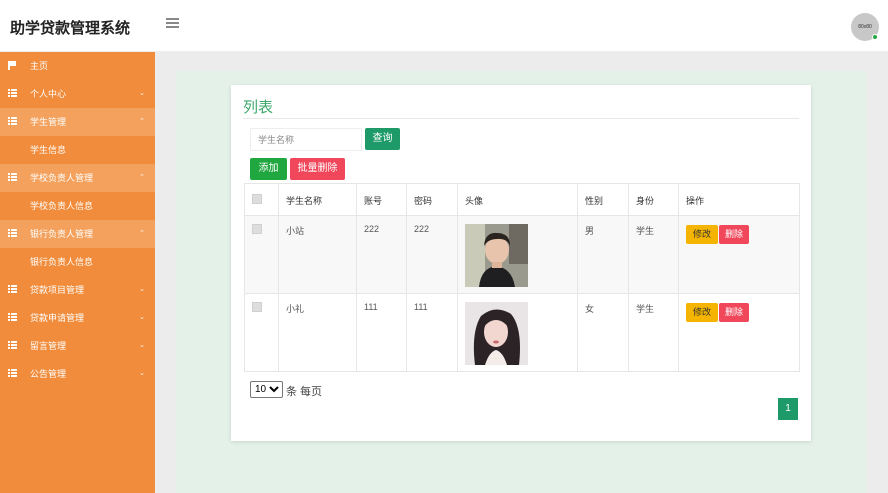 The image size is (888, 493). I want to click on sidebar-item-label: 公告管理, so click(48, 374).